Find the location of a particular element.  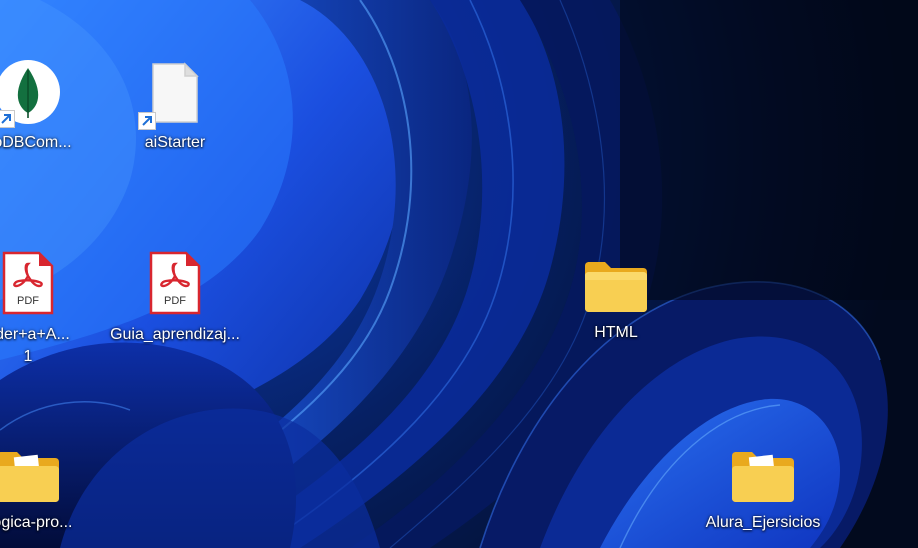

desktop-icon-html-folder: HTML is located at coordinates (616, 293).